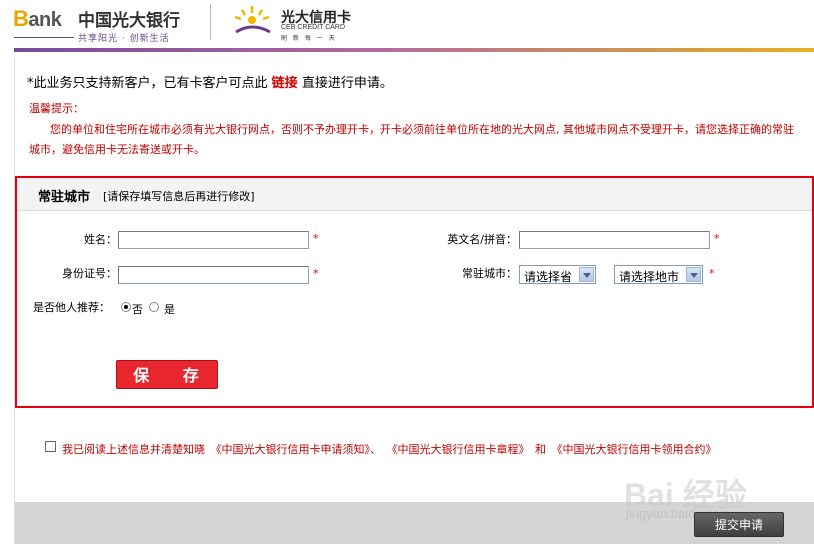  What do you see at coordinates (100, 239) in the screenshot?
I see `name-label: 姓名：` at bounding box center [100, 239].